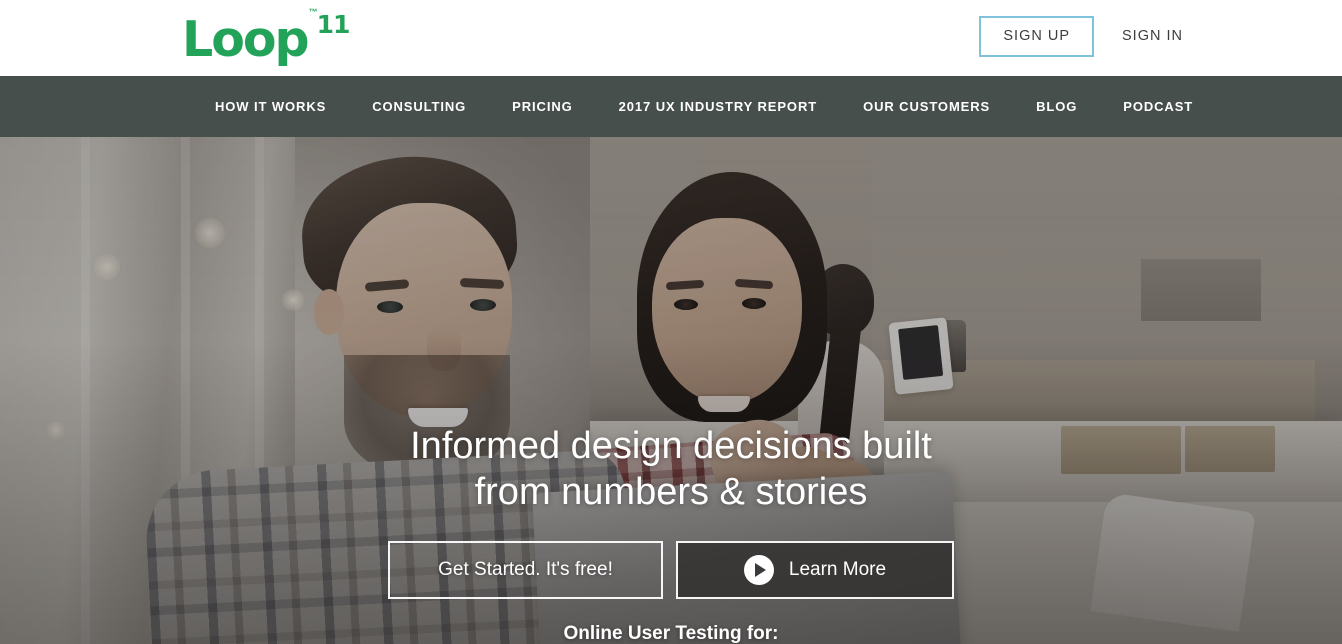  I want to click on learn-more-button: Learn More, so click(815, 569).